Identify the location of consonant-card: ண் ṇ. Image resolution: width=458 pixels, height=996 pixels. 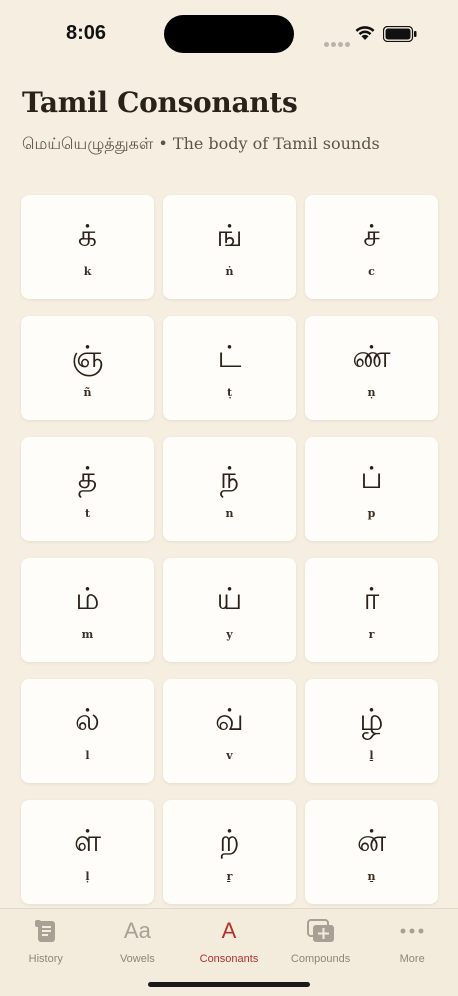
(371, 368).